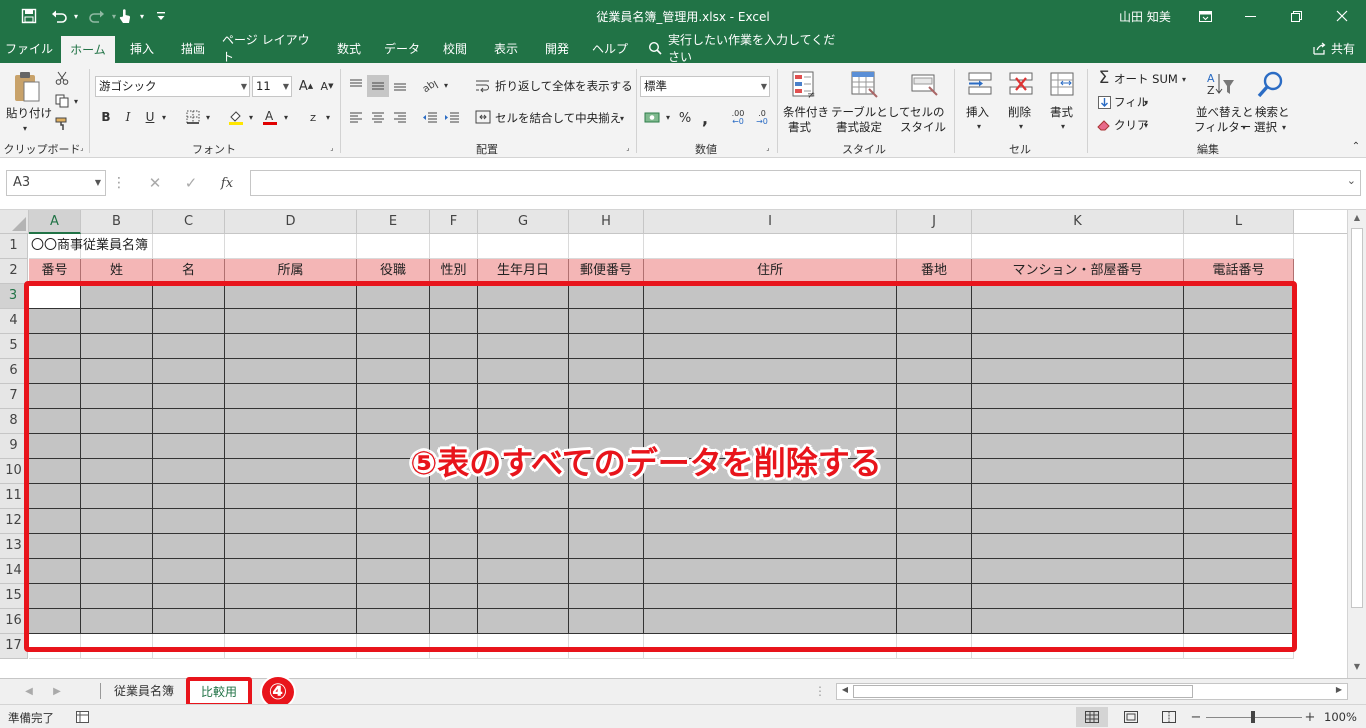  Describe the element at coordinates (270, 117) in the screenshot. I see `font-color-icon: A` at that location.